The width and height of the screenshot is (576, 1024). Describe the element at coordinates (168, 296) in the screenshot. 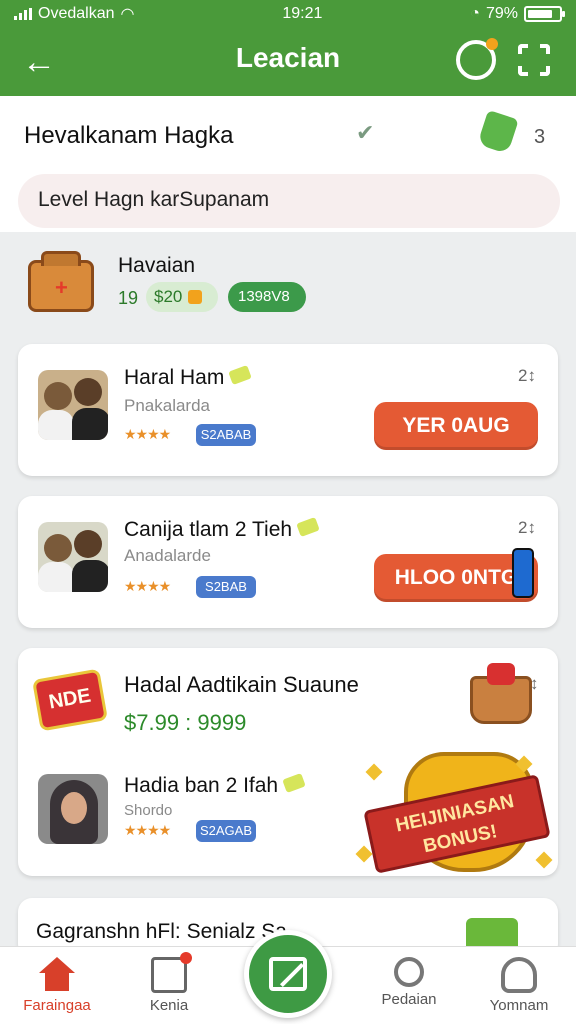

I see `balance-value: $20` at that location.